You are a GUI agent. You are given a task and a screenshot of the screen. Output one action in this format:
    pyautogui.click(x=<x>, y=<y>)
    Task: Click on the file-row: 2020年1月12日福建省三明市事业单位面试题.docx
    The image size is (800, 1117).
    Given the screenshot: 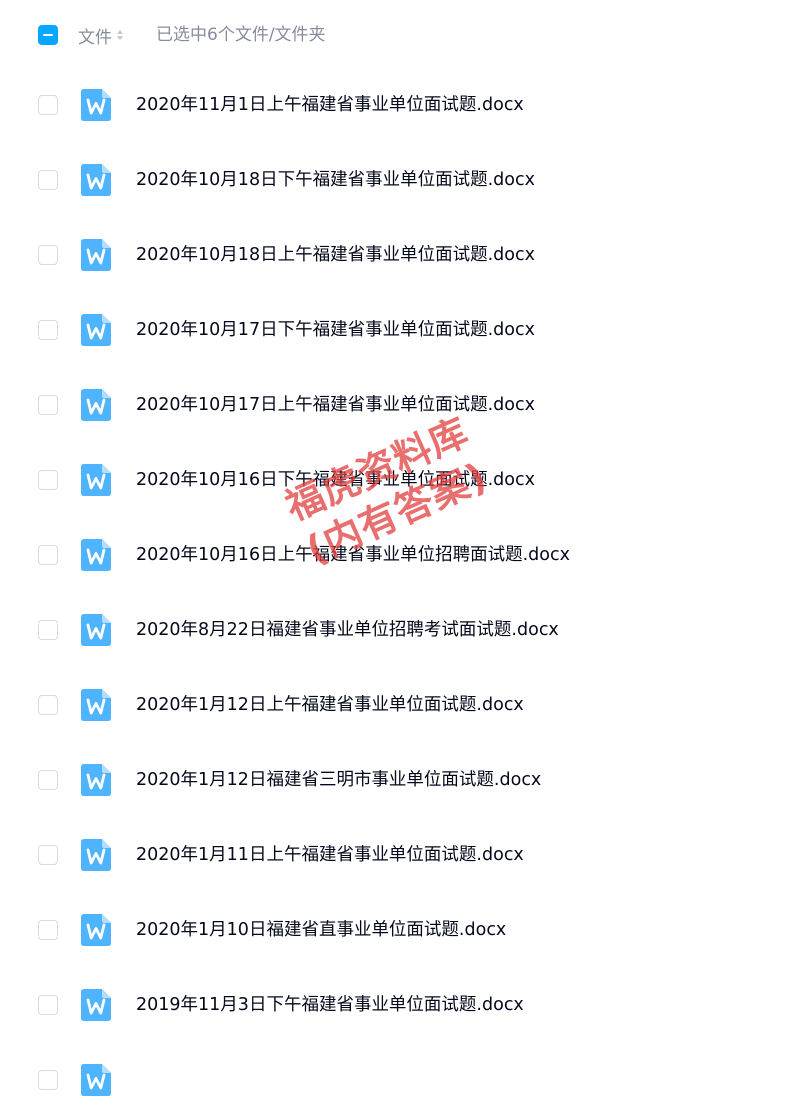 What is the action you would take?
    pyautogui.click(x=400, y=779)
    